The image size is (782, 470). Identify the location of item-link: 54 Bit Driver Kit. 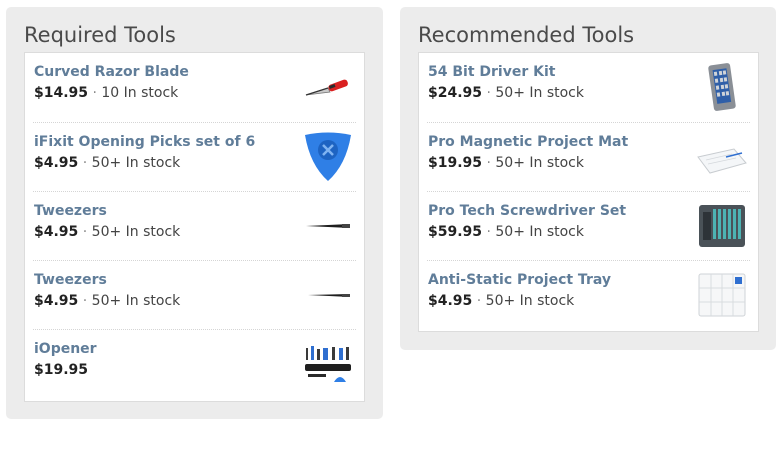
(491, 72).